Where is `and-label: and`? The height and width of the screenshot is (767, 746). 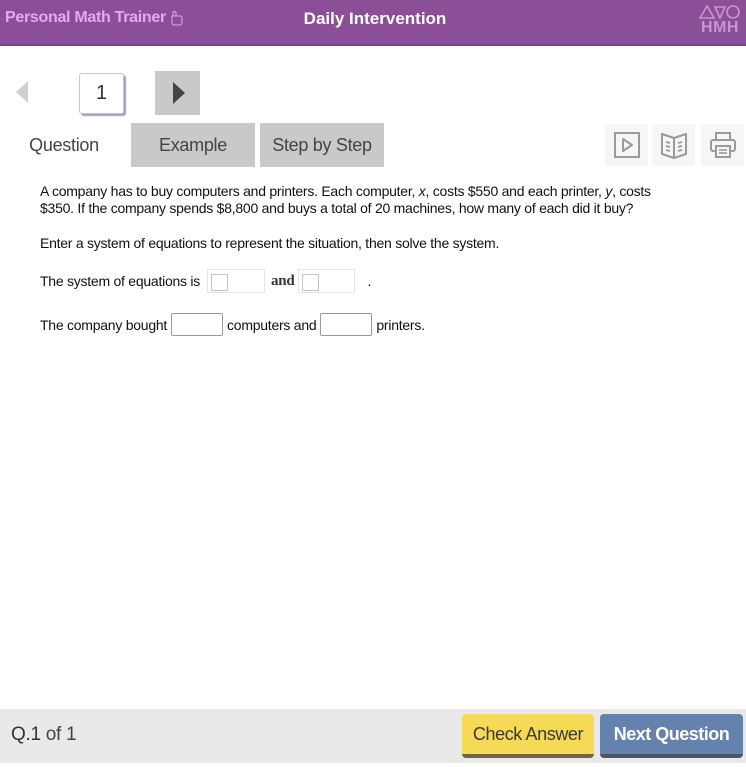 and-label: and is located at coordinates (283, 280).